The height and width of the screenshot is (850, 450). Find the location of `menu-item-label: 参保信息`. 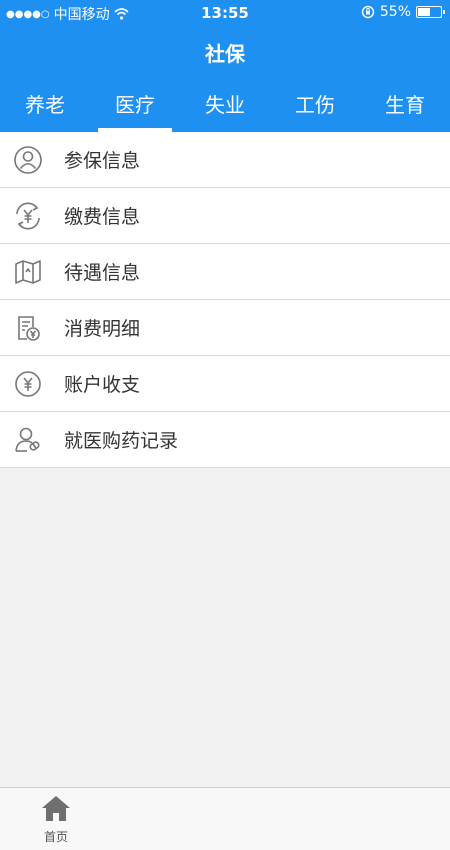

menu-item-label: 参保信息 is located at coordinates (102, 161).